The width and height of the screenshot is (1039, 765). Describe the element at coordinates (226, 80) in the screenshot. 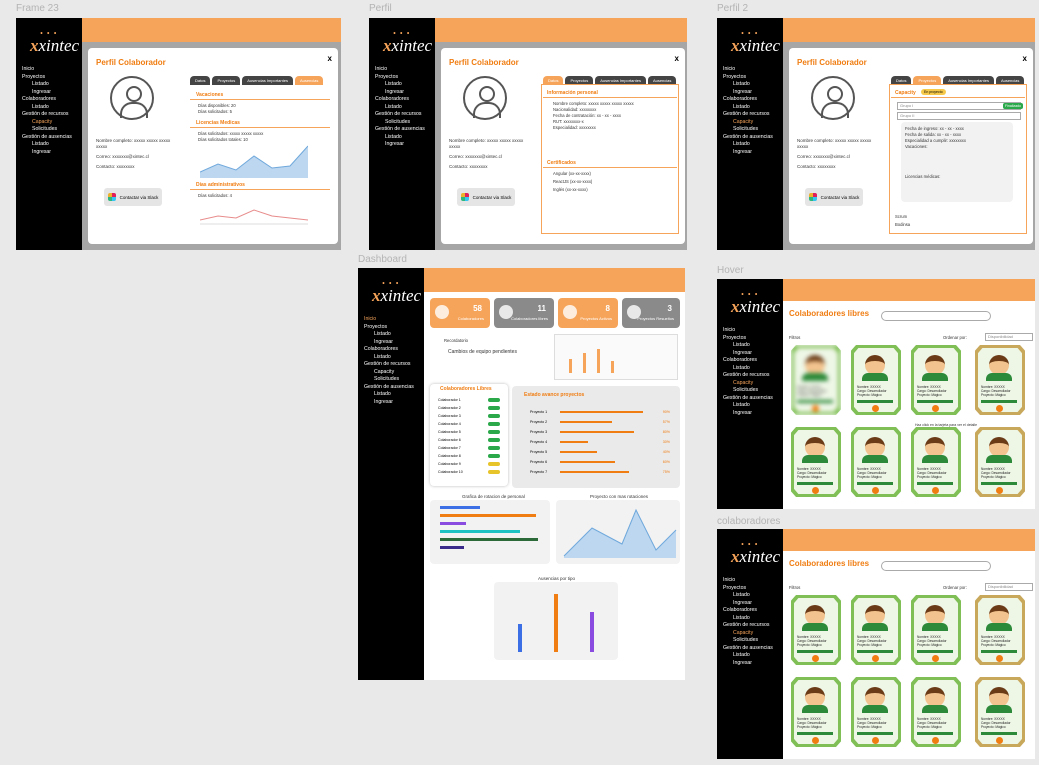

I see `tab-proyectos: Proyectos` at that location.